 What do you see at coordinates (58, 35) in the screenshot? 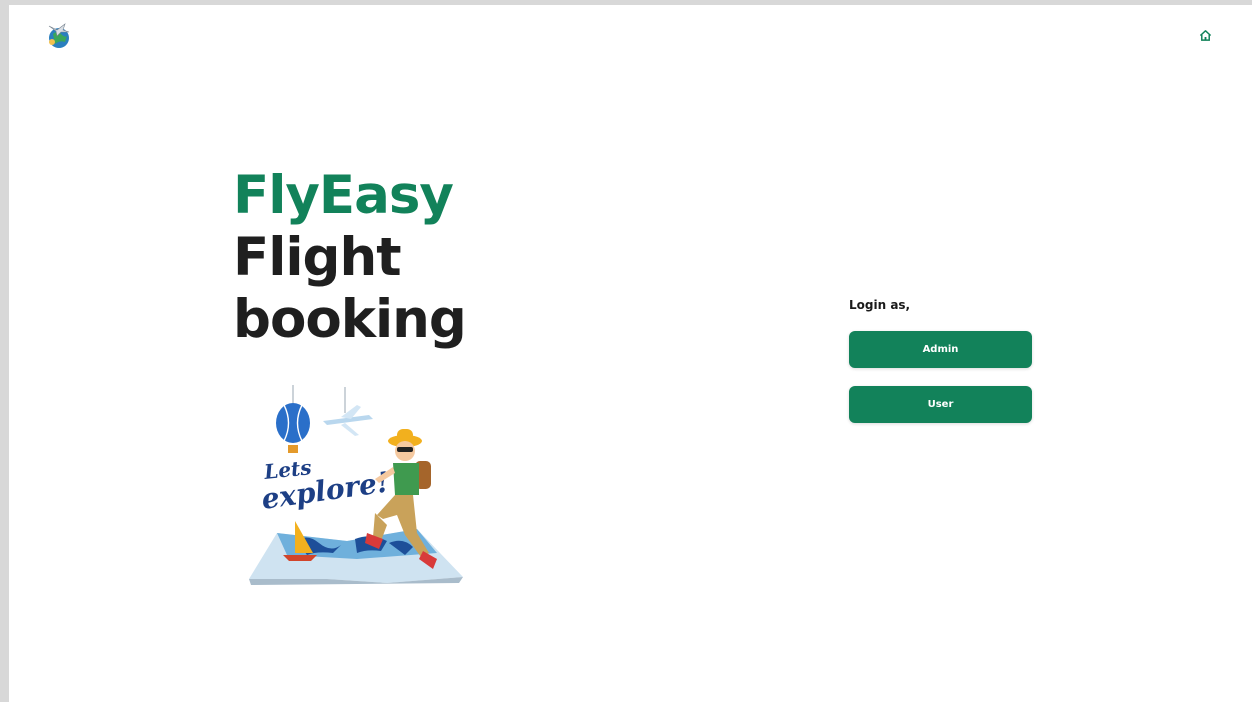
I see `site-logo-icon` at bounding box center [58, 35].